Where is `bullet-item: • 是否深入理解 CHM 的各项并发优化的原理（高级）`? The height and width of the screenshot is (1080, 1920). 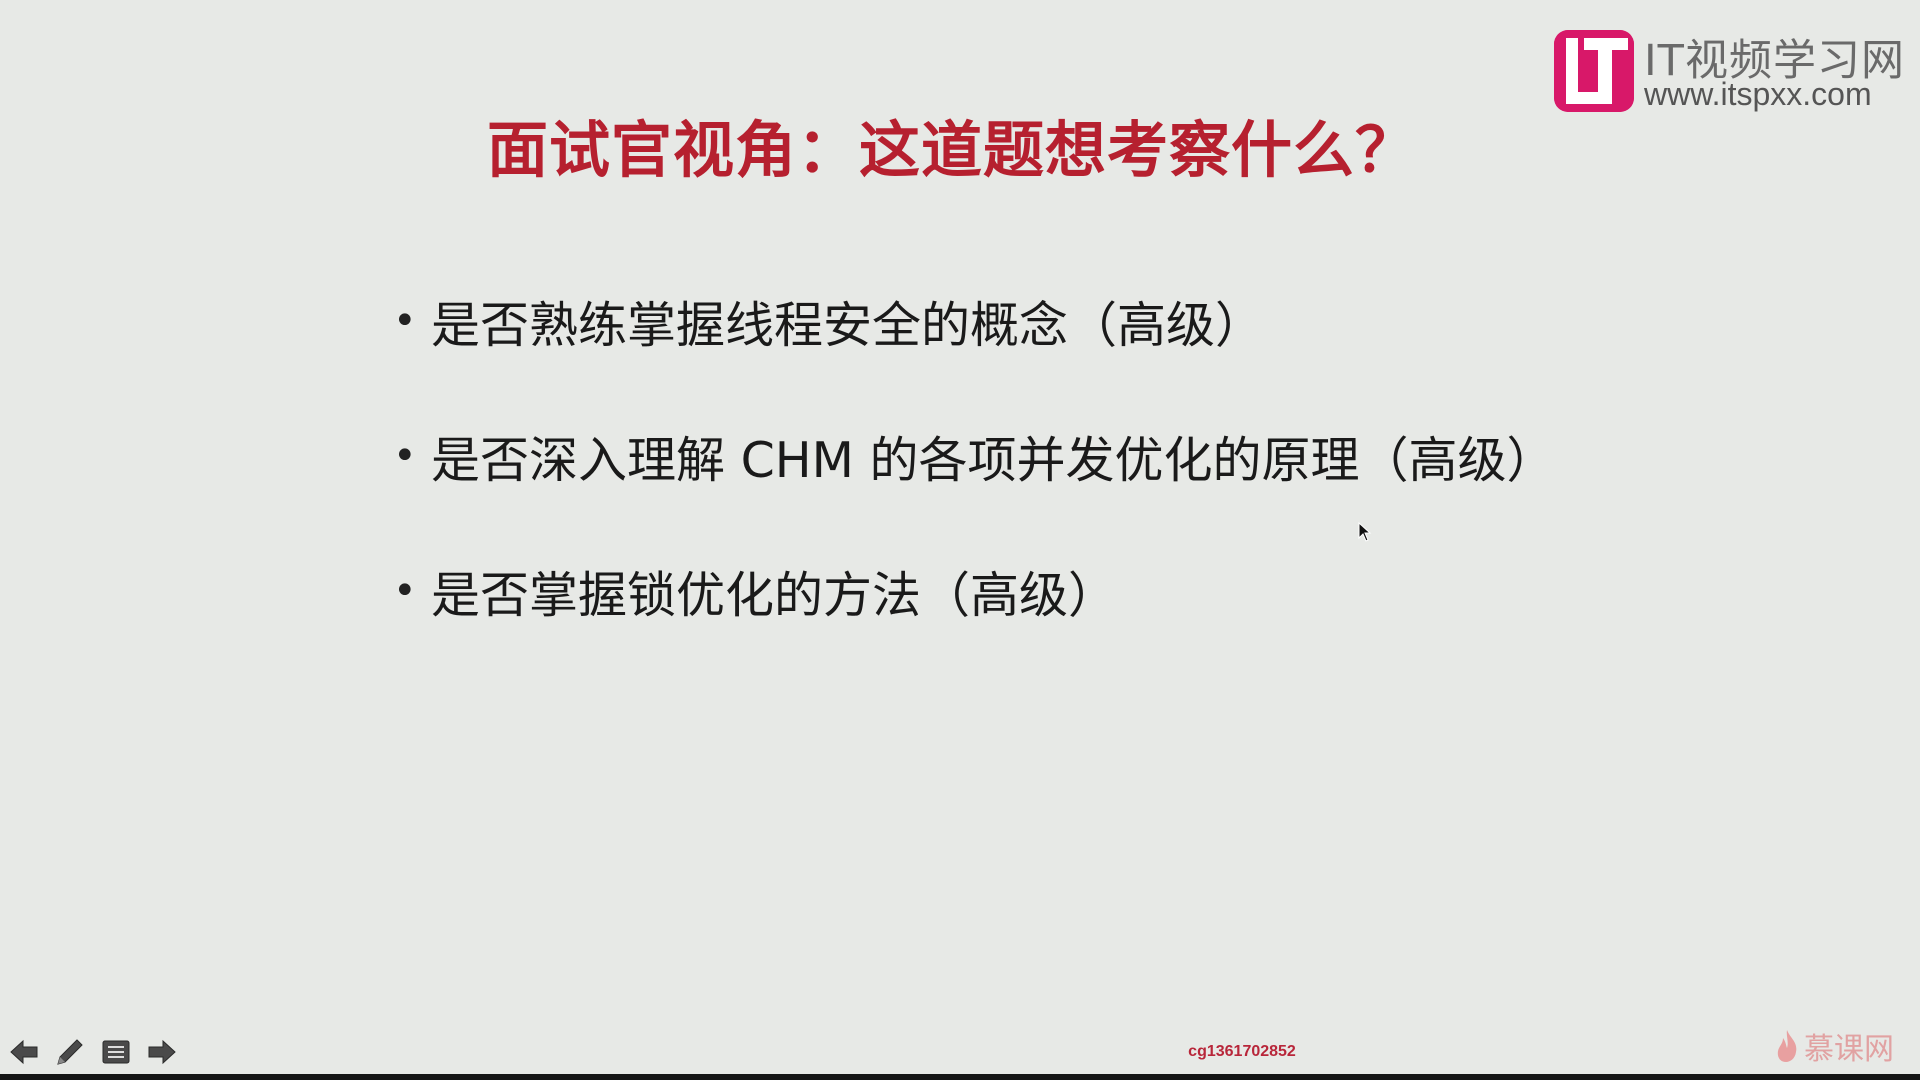 bullet-item: • 是否深入理解 CHM 的各项并发优化的原理（高级） is located at coordinates (974, 456).